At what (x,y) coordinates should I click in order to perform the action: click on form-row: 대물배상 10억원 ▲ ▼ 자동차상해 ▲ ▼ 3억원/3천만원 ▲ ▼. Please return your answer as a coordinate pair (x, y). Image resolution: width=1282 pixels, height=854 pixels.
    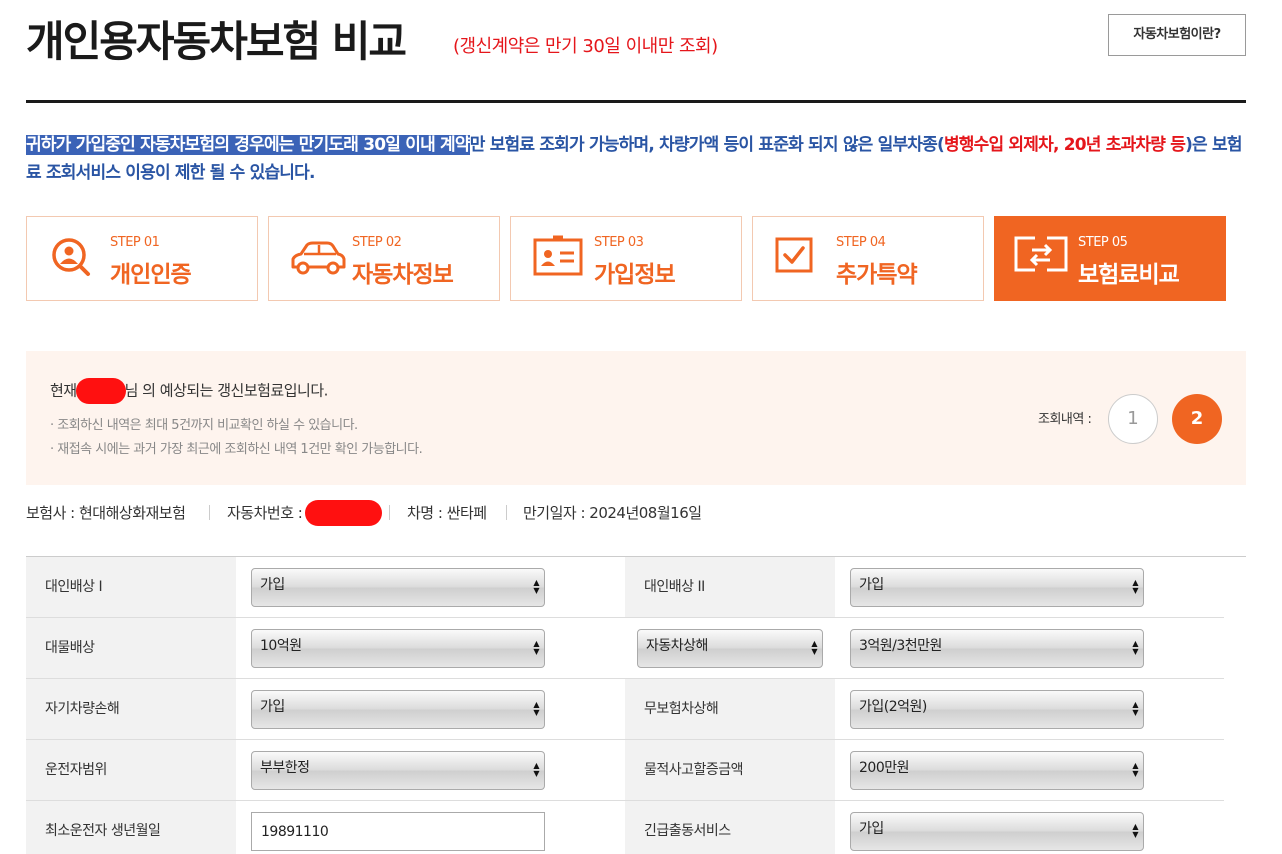
    Looking at the image, I should click on (625, 648).